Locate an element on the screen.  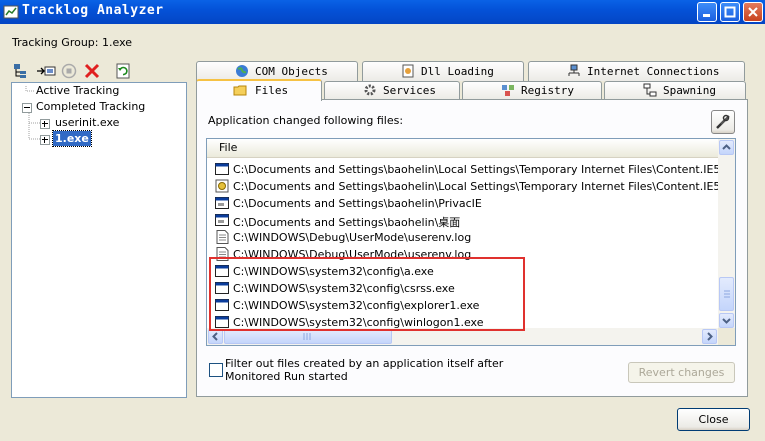
tree-view-icon is located at coordinates (21, 71).